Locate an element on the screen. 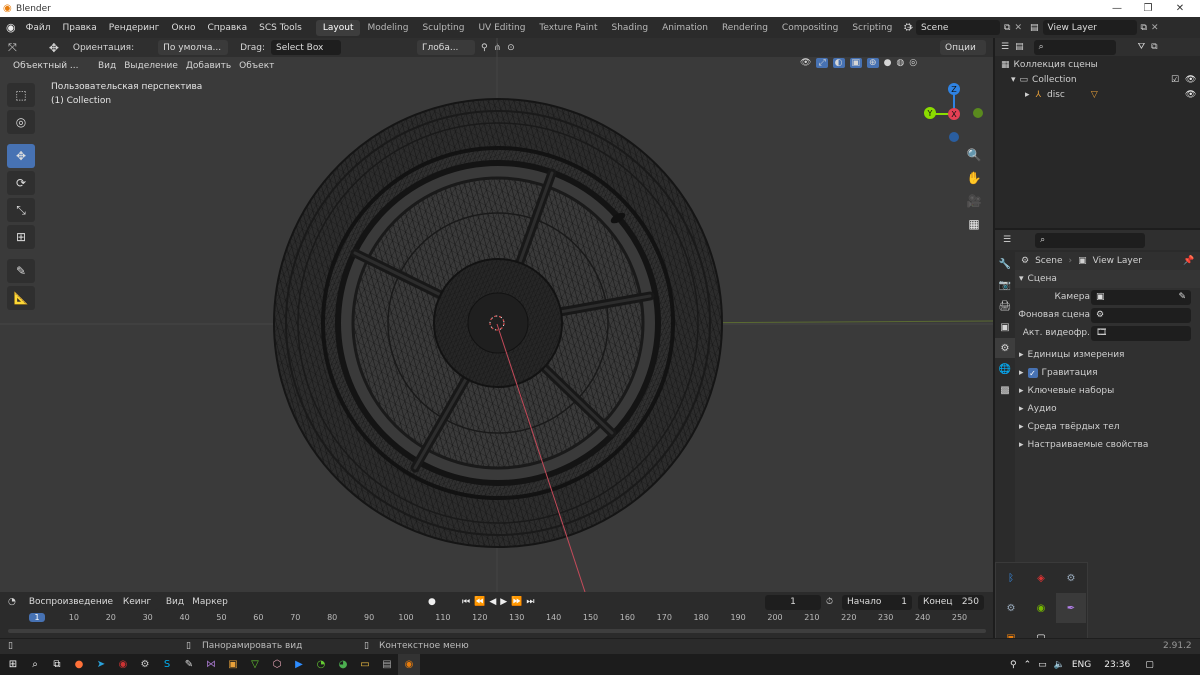 The height and width of the screenshot is (675, 1200). output-tab-icon: 🖨 is located at coordinates (1005, 306).